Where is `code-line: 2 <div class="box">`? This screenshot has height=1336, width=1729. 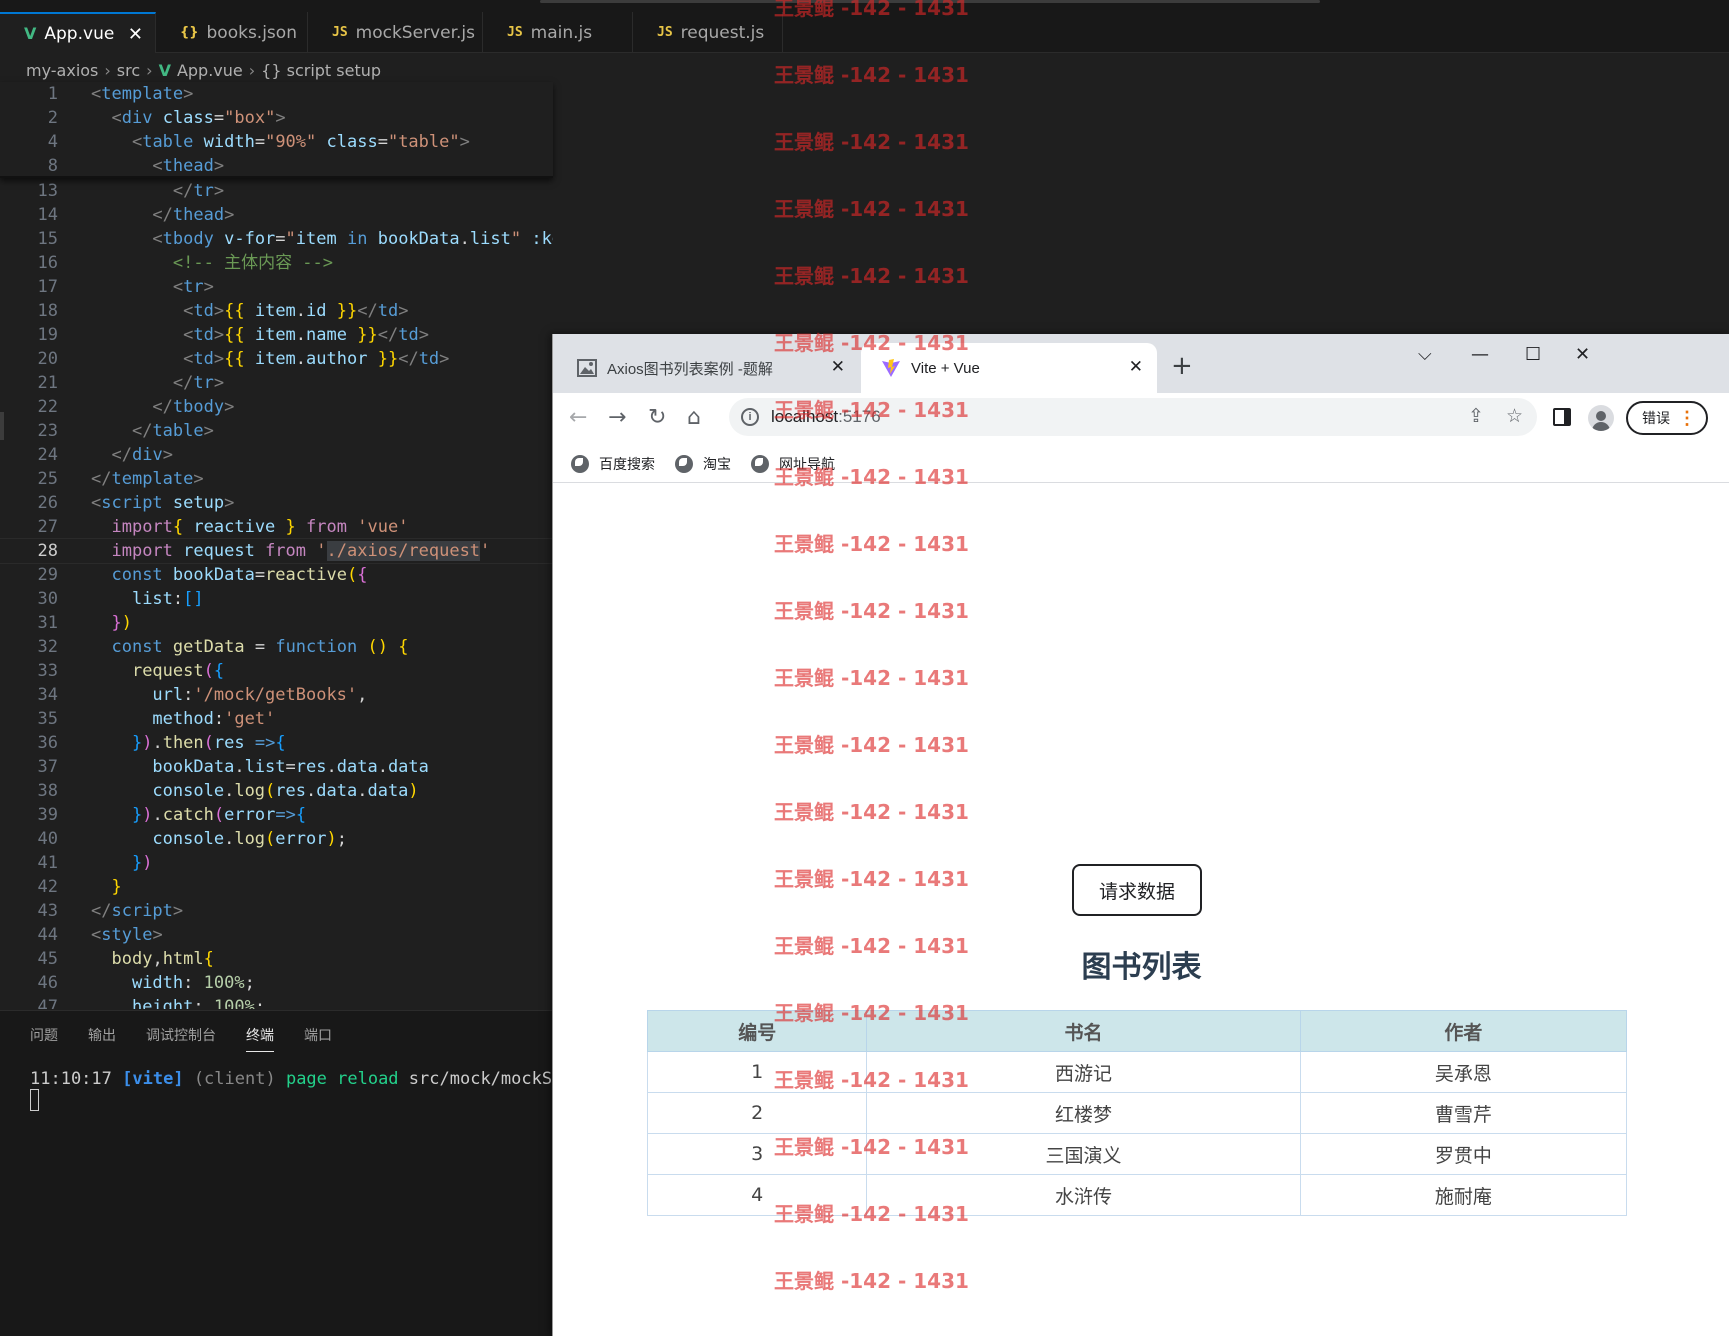
code-line: 2 <div class="box"> is located at coordinates (276, 118).